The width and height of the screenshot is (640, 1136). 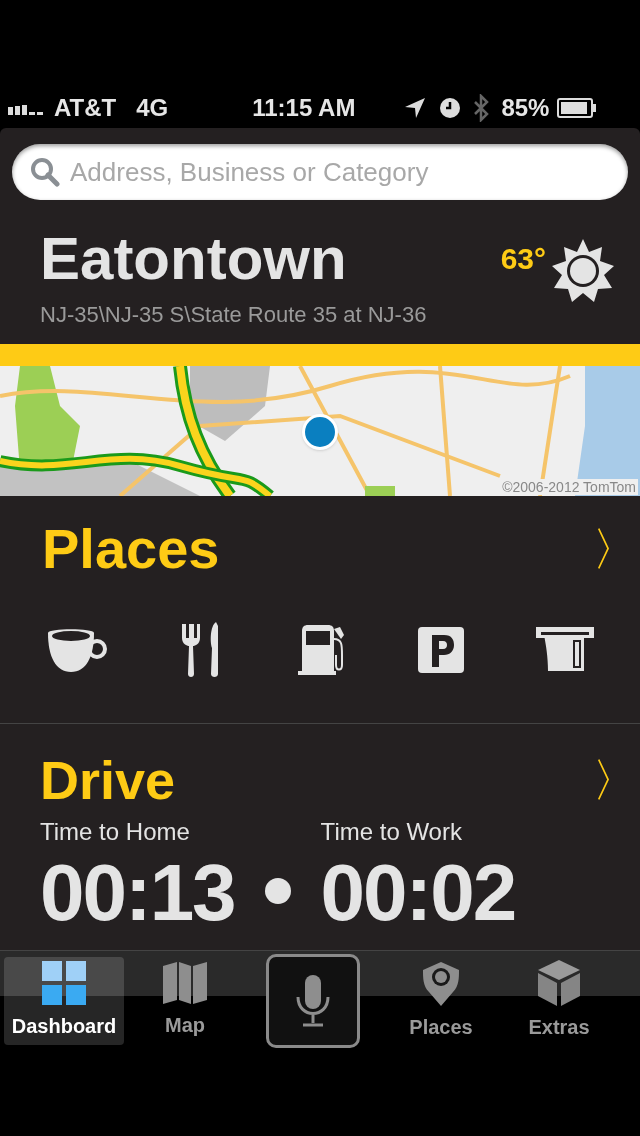 What do you see at coordinates (45, 172) in the screenshot?
I see `search-icon` at bounding box center [45, 172].